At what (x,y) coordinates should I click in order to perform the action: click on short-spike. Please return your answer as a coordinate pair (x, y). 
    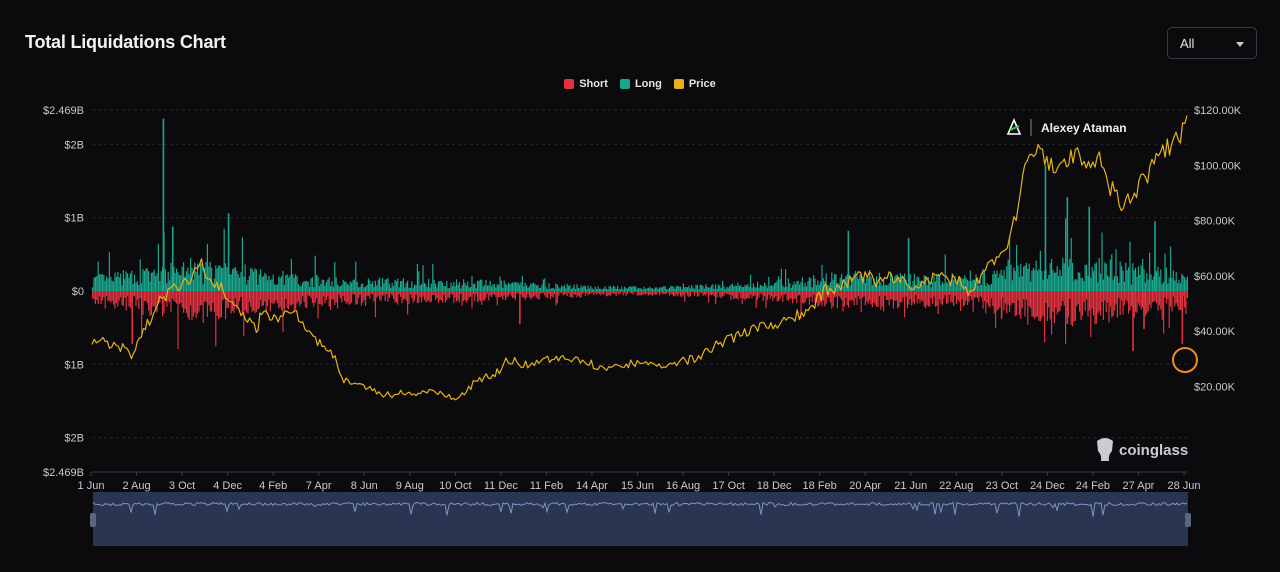
    Looking at the image, I should click on (132, 317).